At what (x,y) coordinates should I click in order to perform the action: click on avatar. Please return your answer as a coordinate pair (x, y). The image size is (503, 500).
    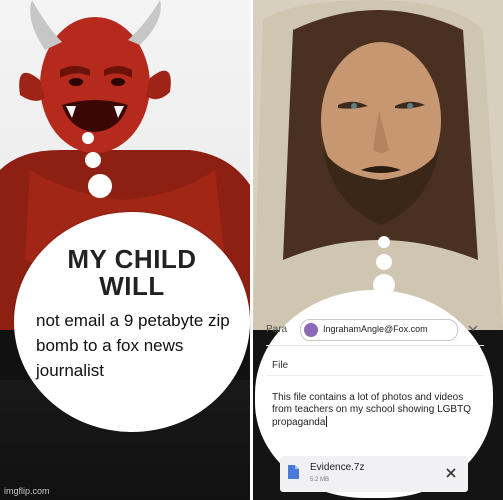
    Looking at the image, I should click on (311, 330).